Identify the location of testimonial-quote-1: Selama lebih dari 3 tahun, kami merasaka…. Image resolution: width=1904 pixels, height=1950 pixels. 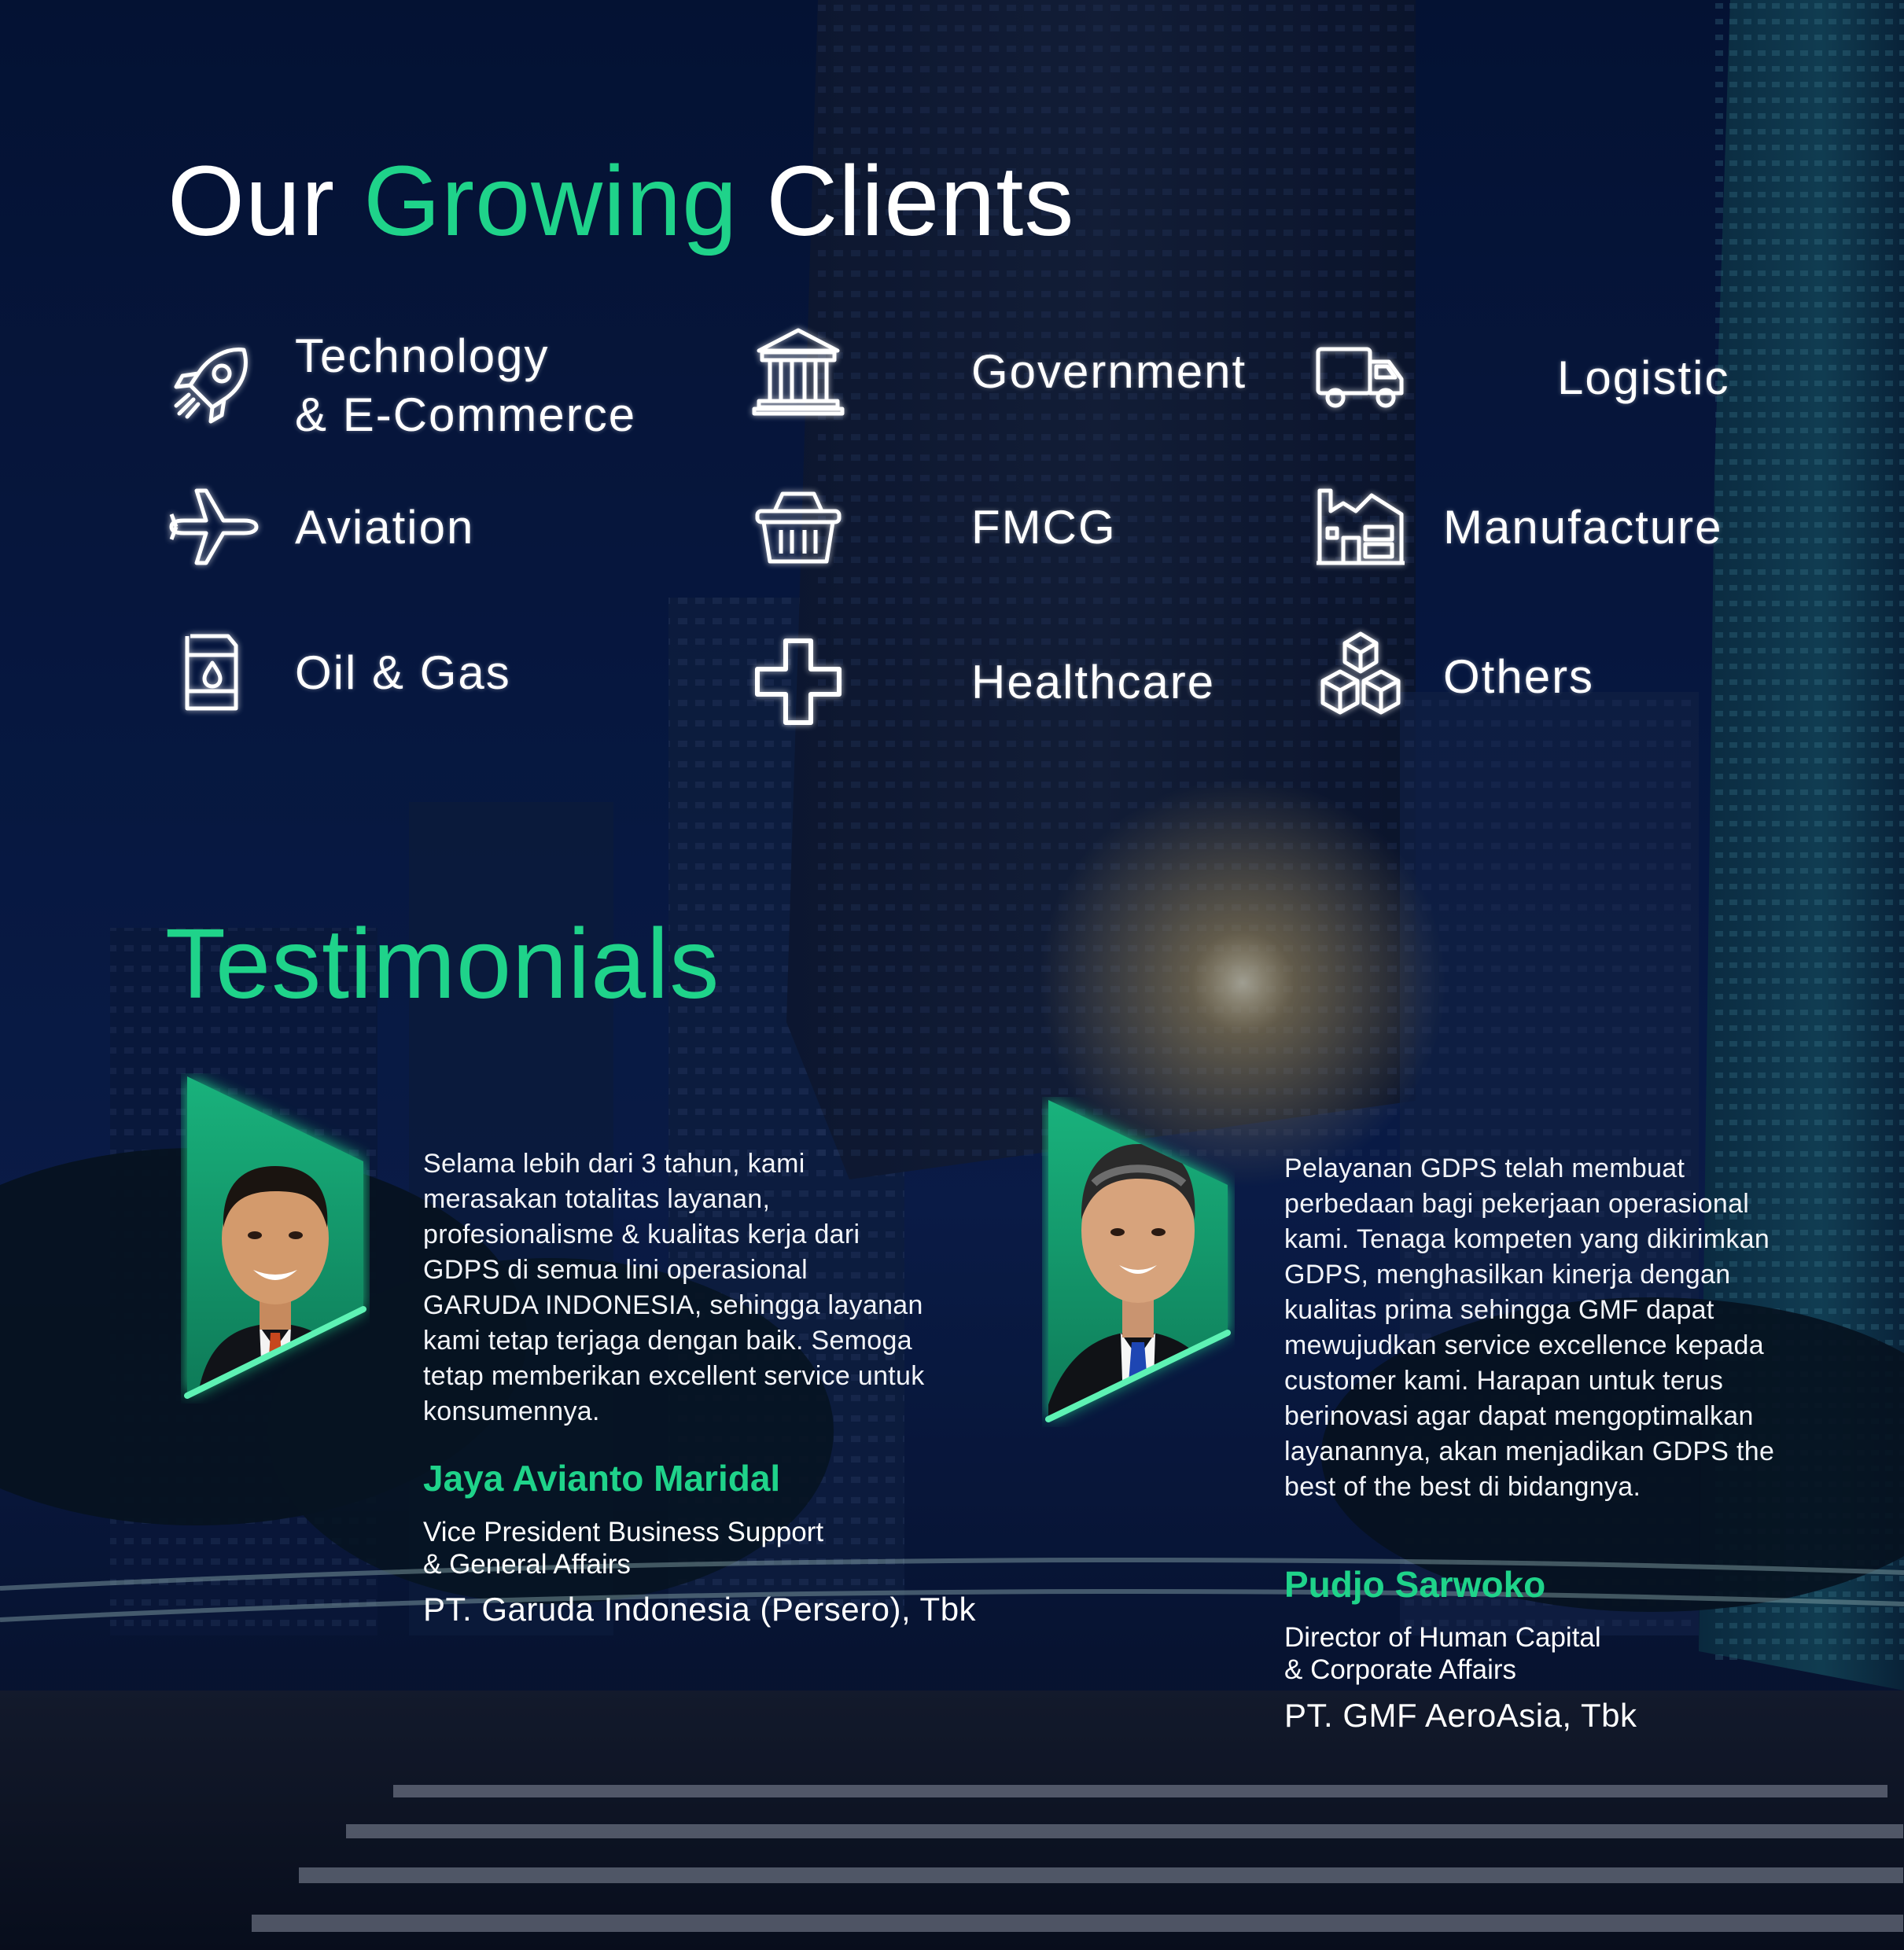
(674, 1287).